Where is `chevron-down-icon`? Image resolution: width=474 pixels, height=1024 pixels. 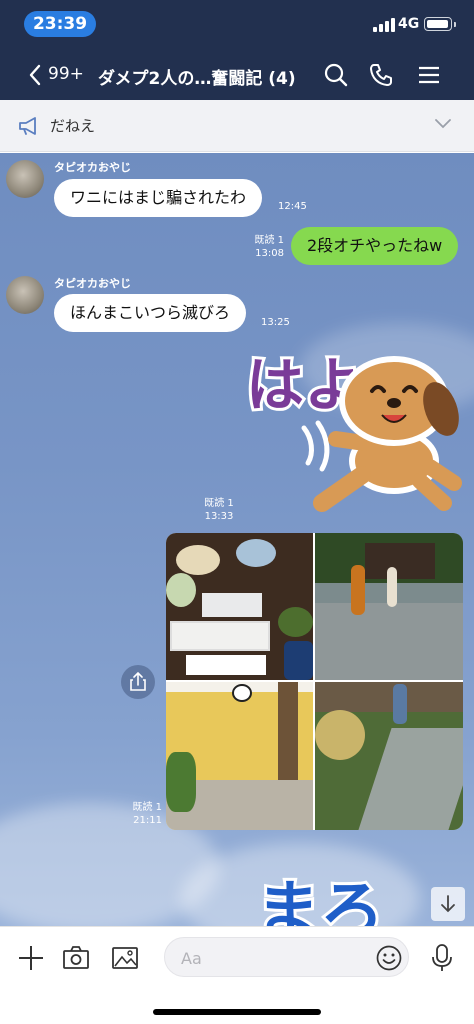 chevron-down-icon is located at coordinates (443, 124).